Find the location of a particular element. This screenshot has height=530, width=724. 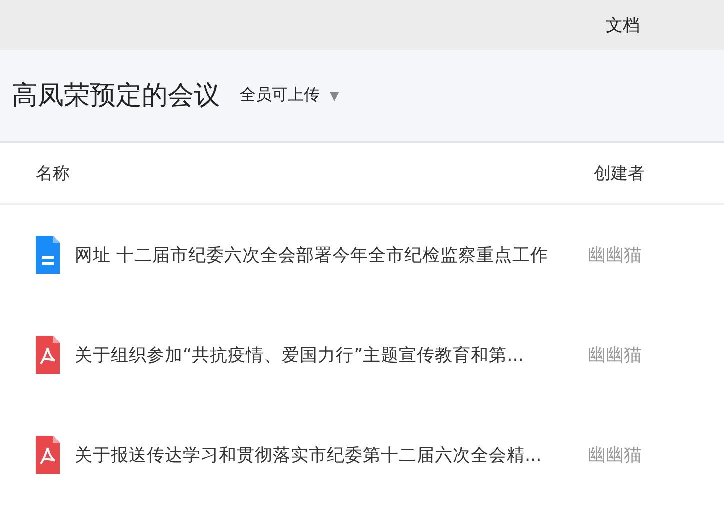

permission-dropdown: 全员可上传 ▼ is located at coordinates (290, 95).